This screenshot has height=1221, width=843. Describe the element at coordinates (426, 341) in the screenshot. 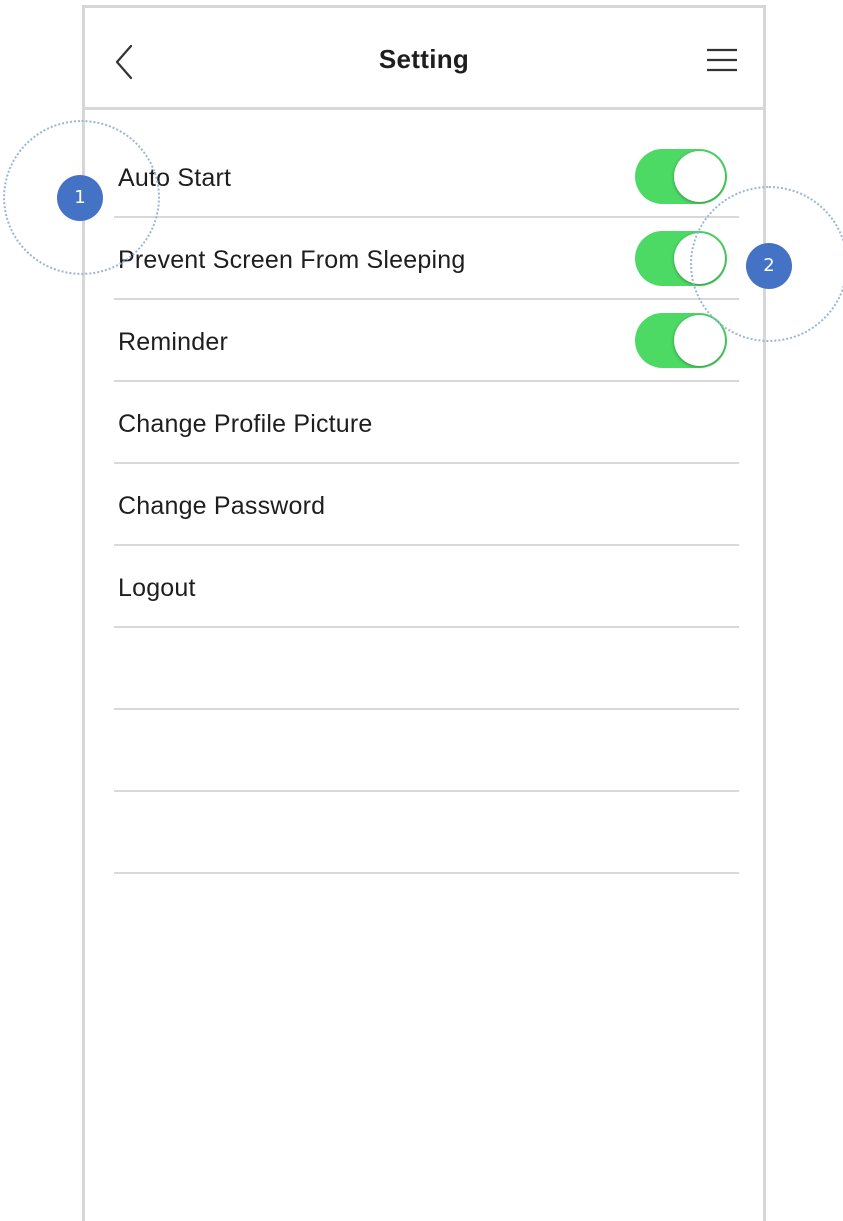

I see `setting-row-reminder: Reminder` at that location.